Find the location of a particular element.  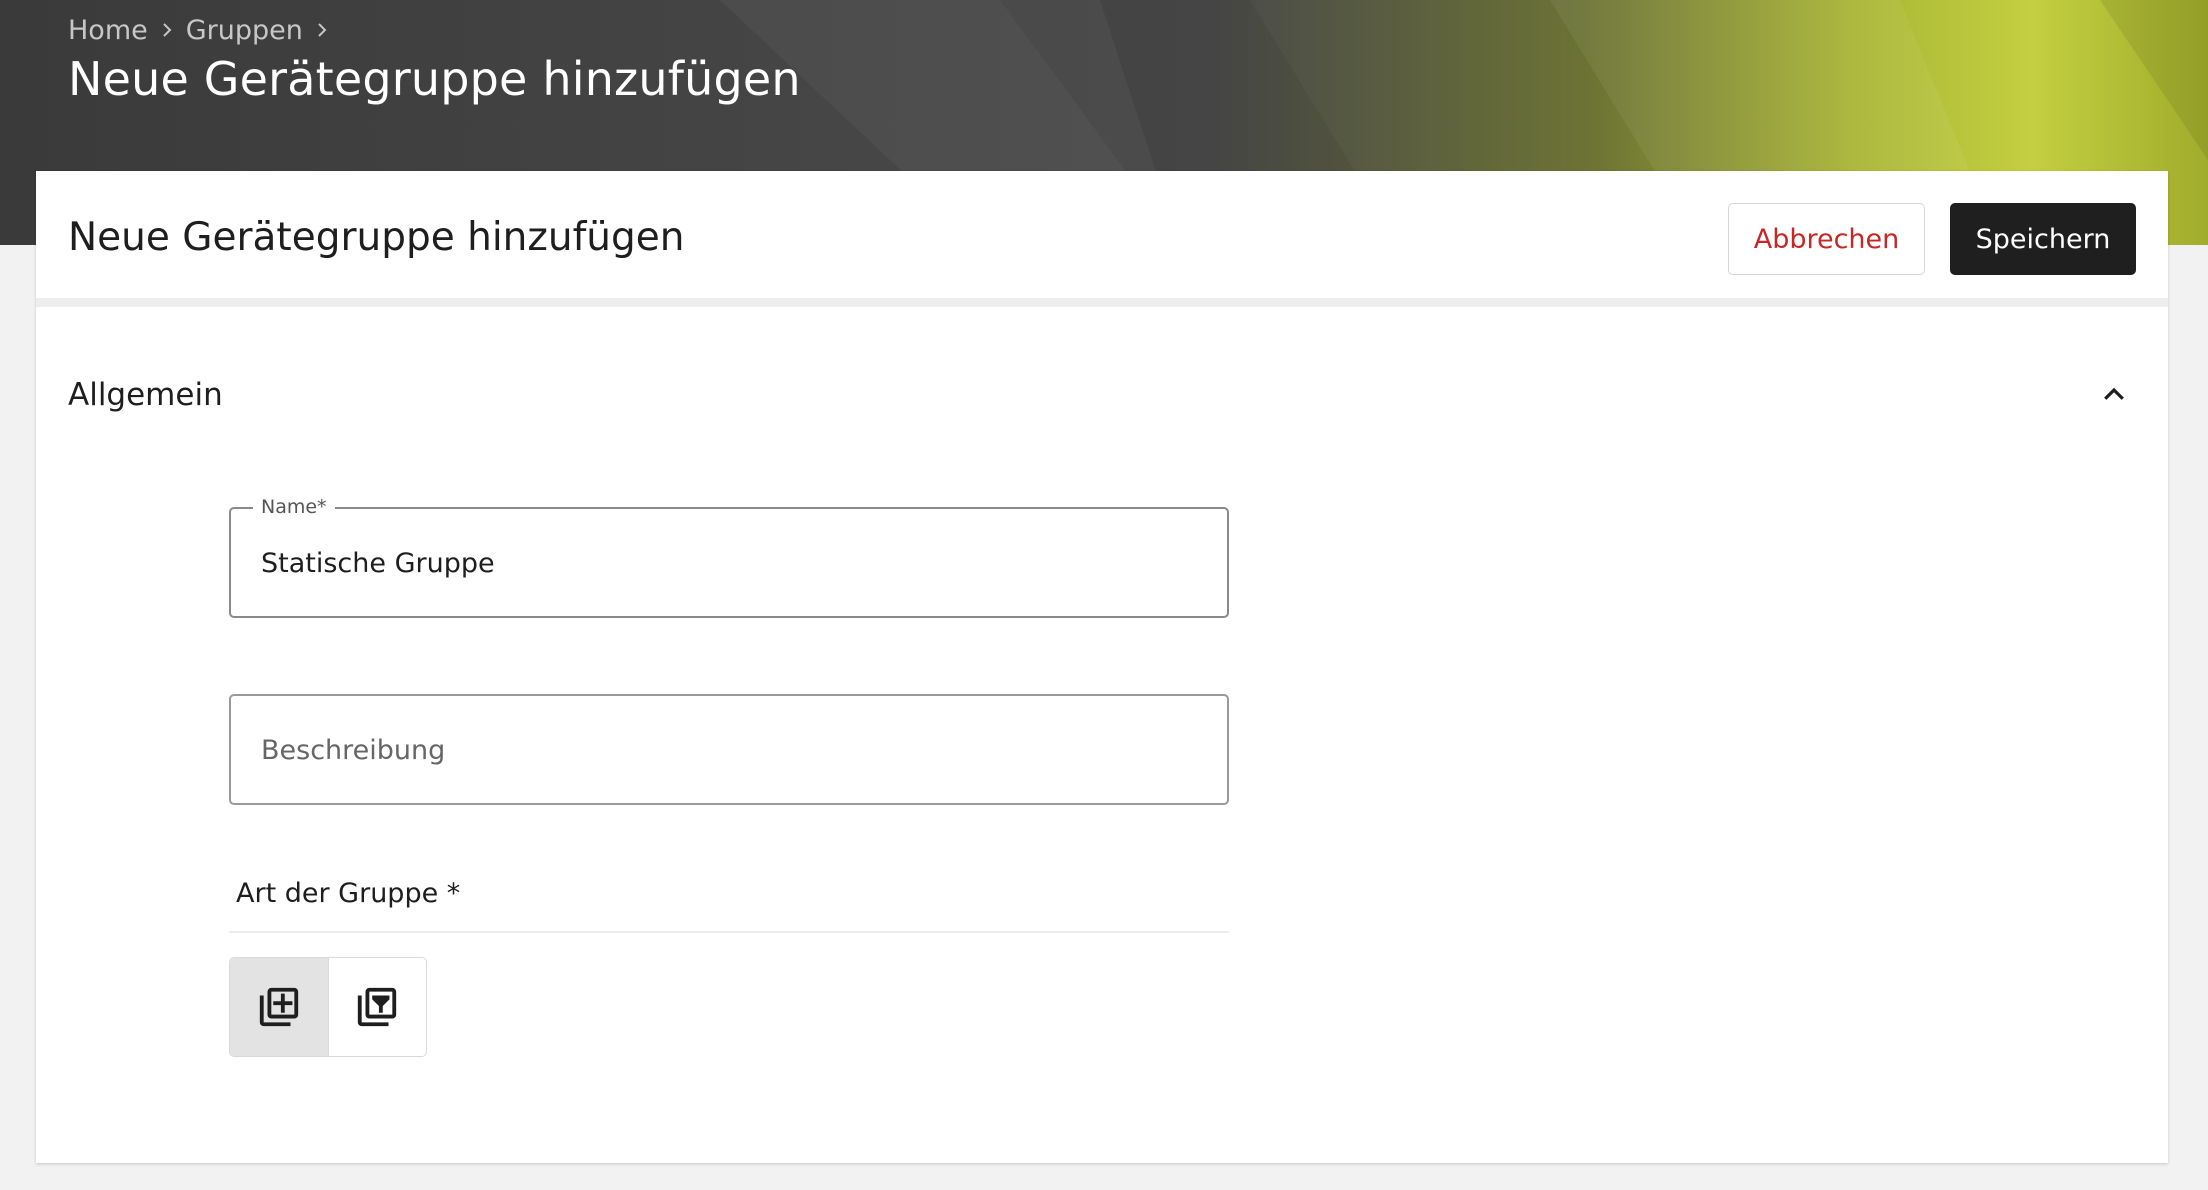

chevron-up-icon is located at coordinates (2114, 393).